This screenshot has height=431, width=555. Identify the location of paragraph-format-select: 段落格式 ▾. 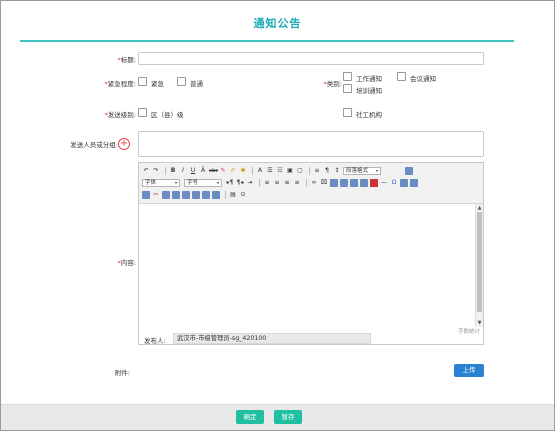
(362, 170).